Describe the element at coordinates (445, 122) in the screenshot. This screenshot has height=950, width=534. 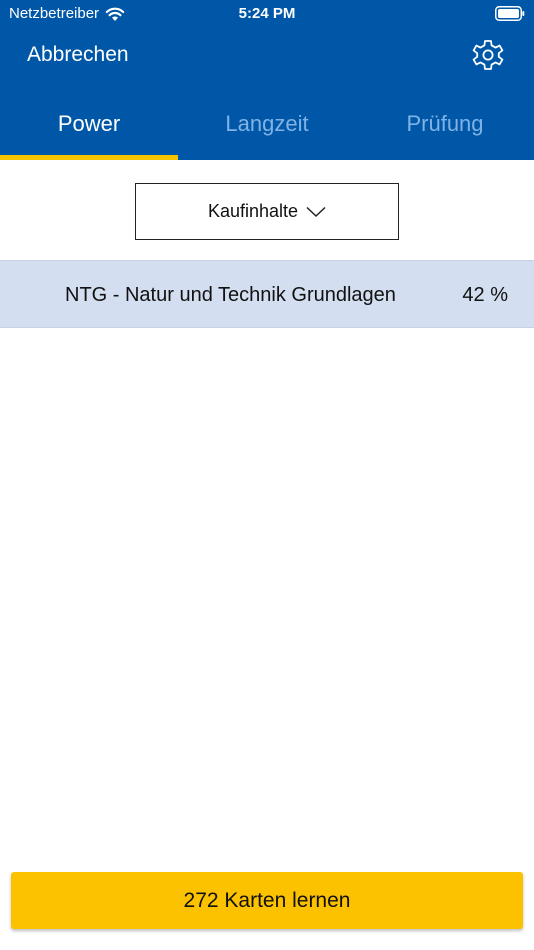
I see `tab-pruefung: Prüfung` at that location.